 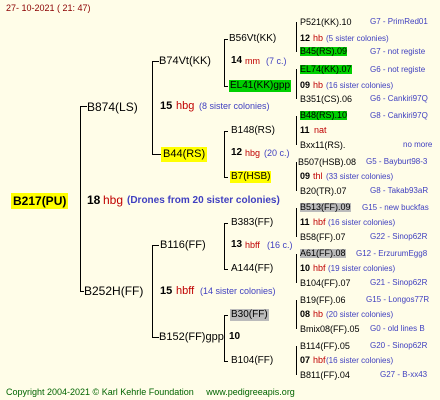 What do you see at coordinates (325, 375) in the screenshot?
I see `gen4-id: B811(FF).04` at bounding box center [325, 375].